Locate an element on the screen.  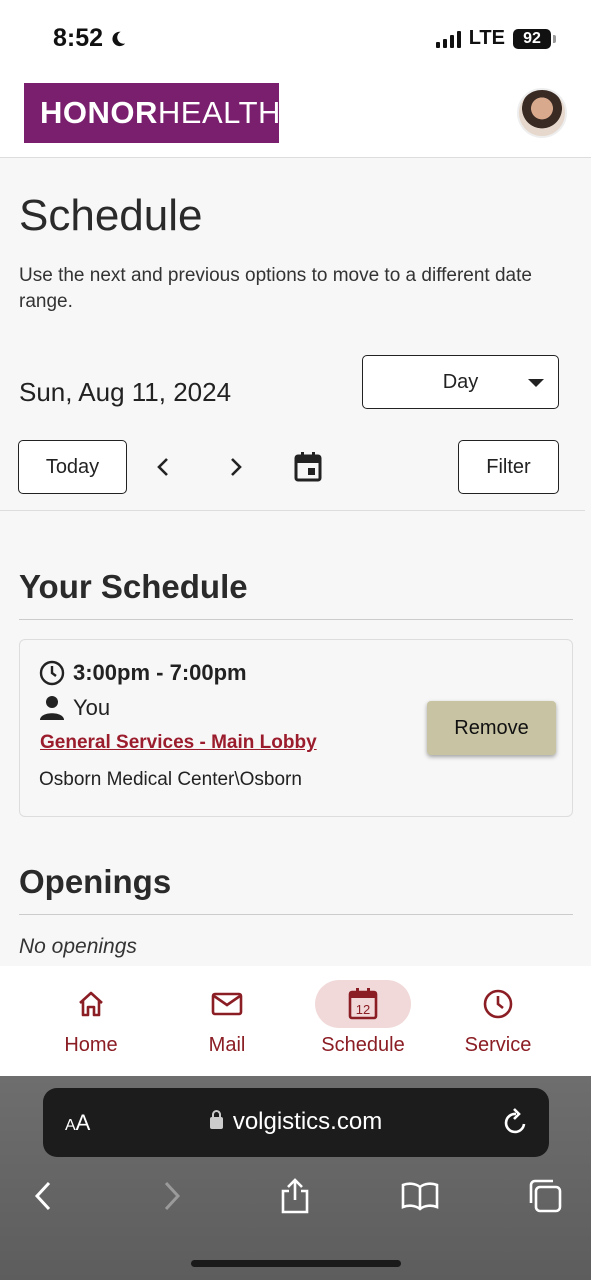
calendar-badge: 12 is located at coordinates (363, 1009).